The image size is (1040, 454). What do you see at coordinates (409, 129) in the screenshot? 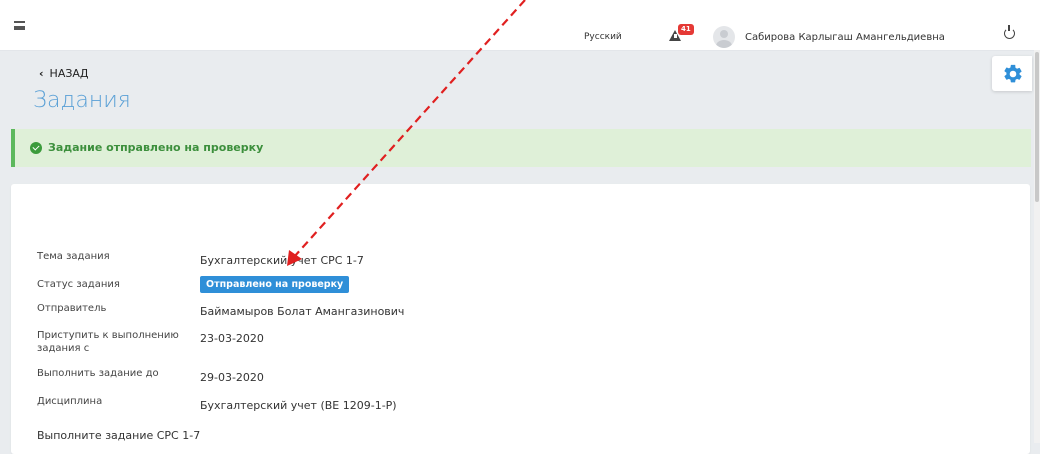
I see `annotation-arrow-line` at bounding box center [409, 129].